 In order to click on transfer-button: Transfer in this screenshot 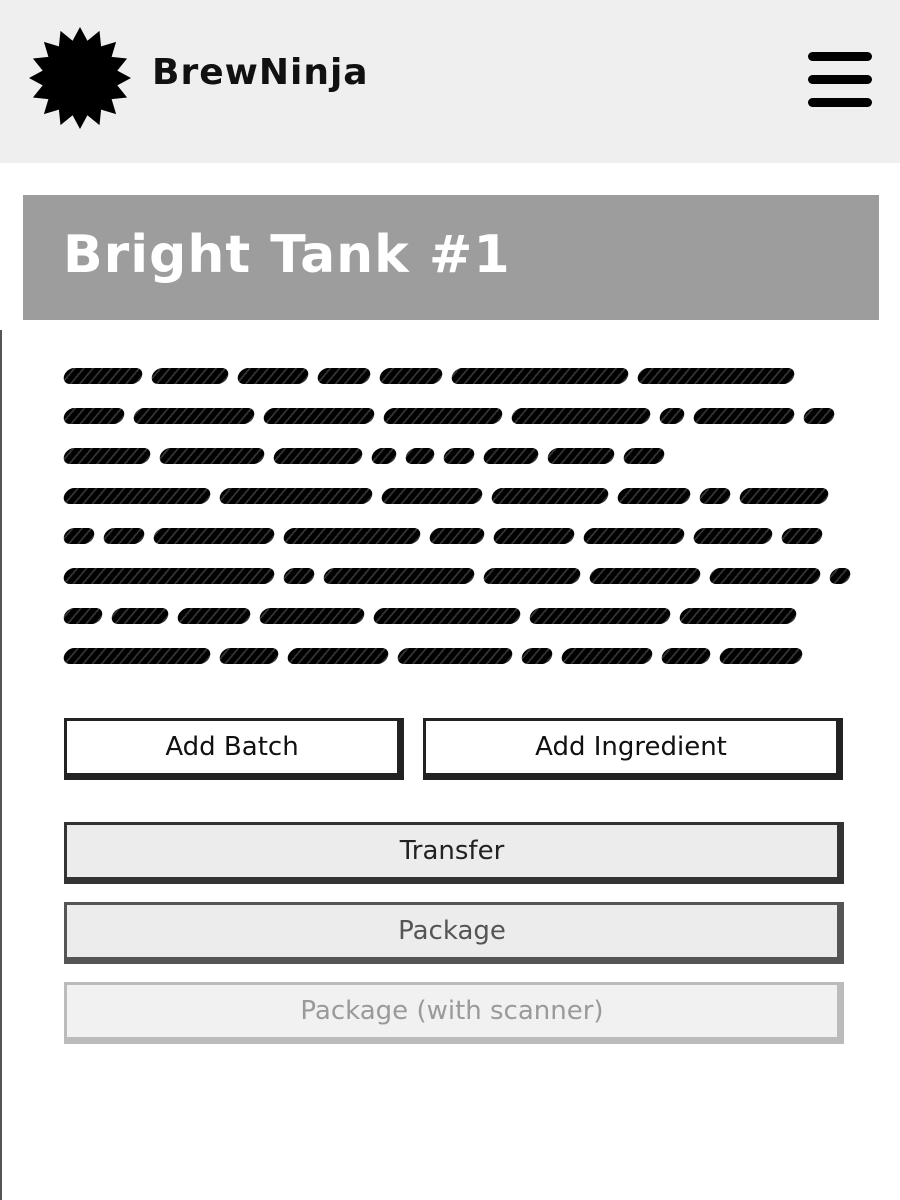, I will do `click(454, 853)`.